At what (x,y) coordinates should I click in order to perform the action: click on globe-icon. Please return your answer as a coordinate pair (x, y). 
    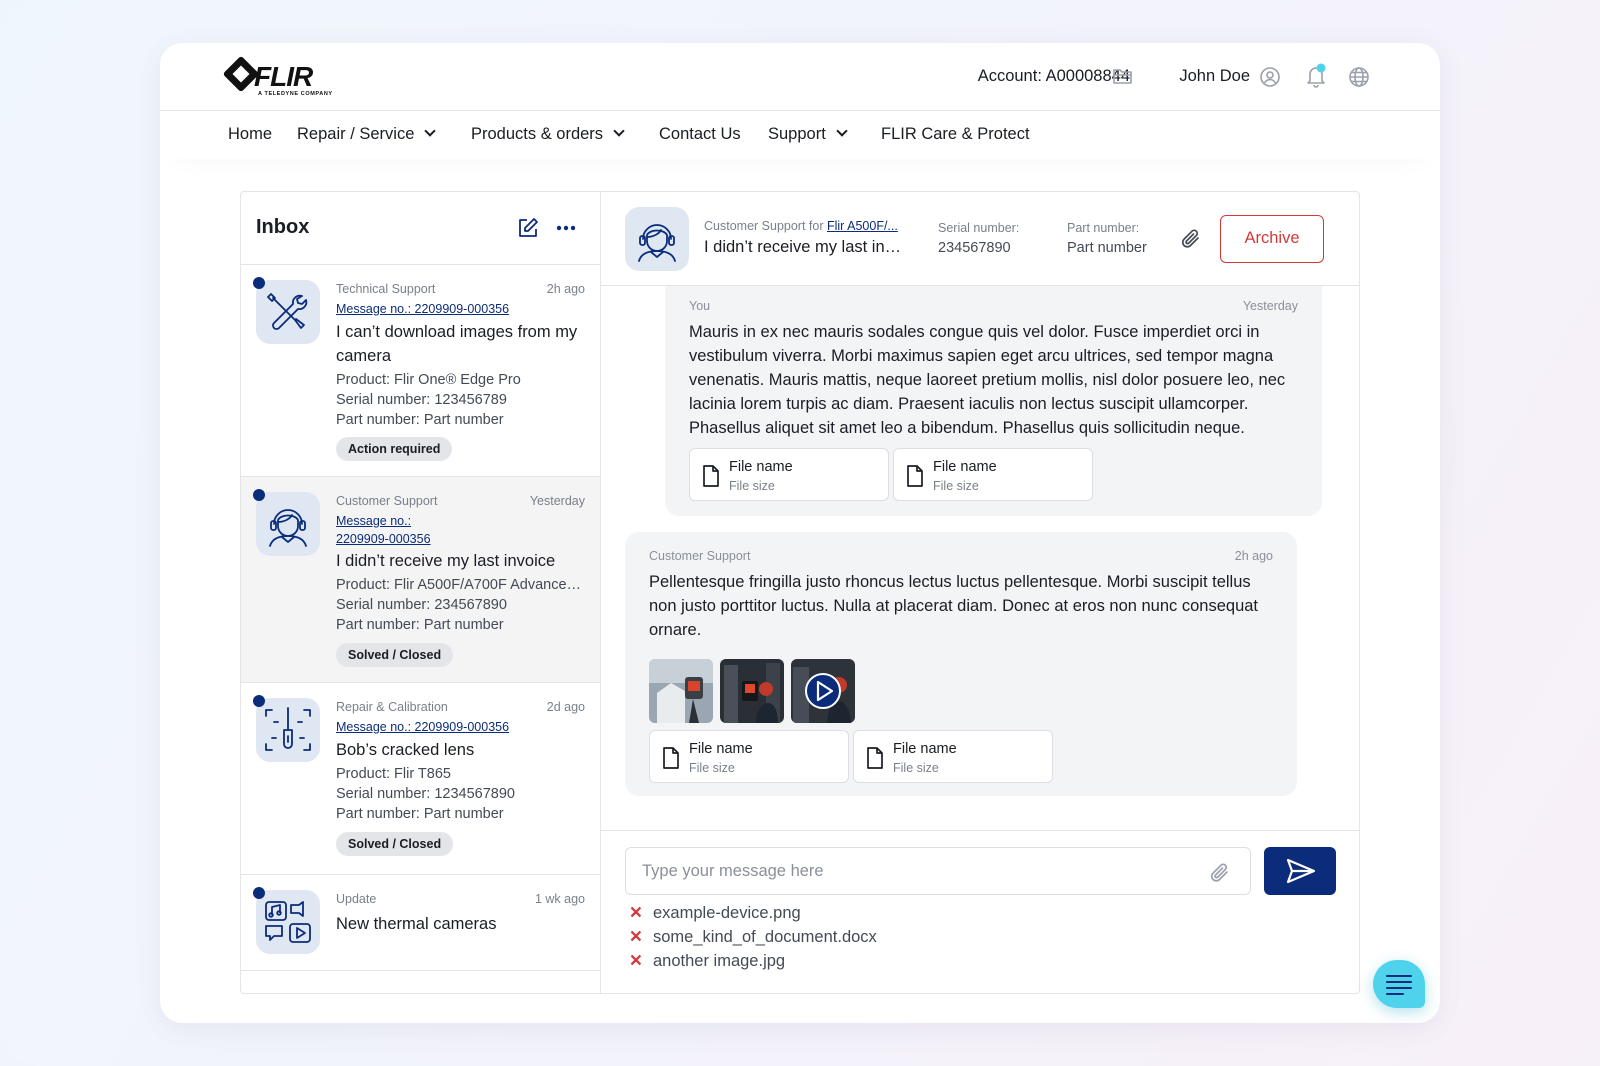
    Looking at the image, I should click on (1359, 77).